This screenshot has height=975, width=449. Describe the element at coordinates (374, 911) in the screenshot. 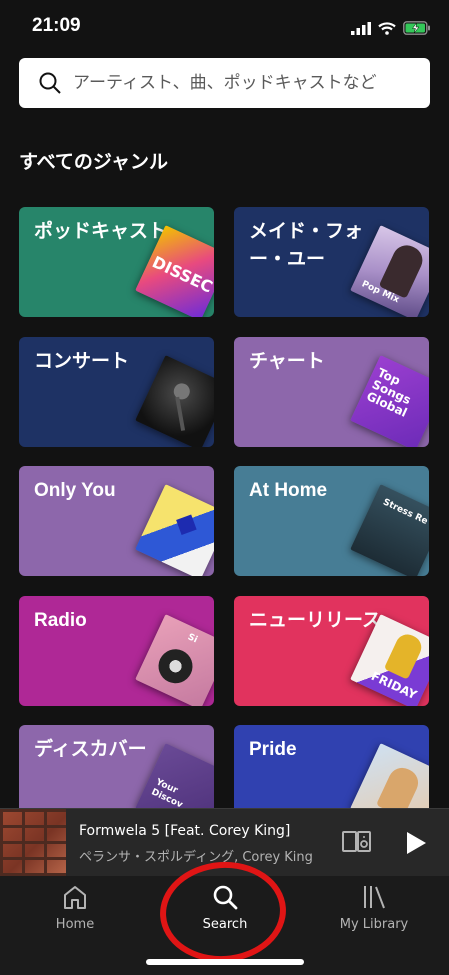

I see `tab-my-library: My Library` at that location.